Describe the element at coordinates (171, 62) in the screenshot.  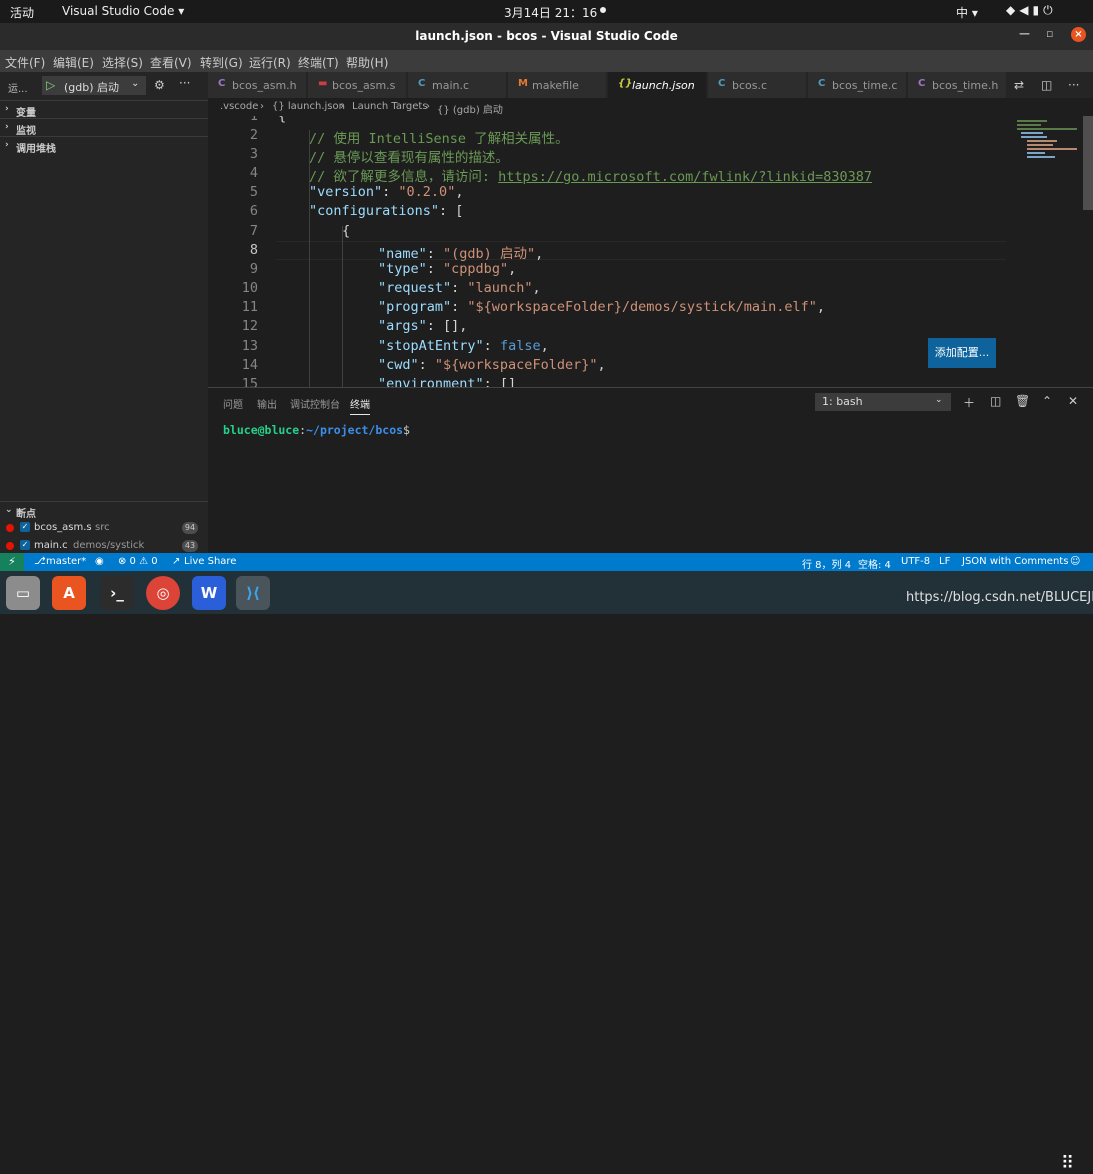
I see `menu-view: 查看(V)` at that location.